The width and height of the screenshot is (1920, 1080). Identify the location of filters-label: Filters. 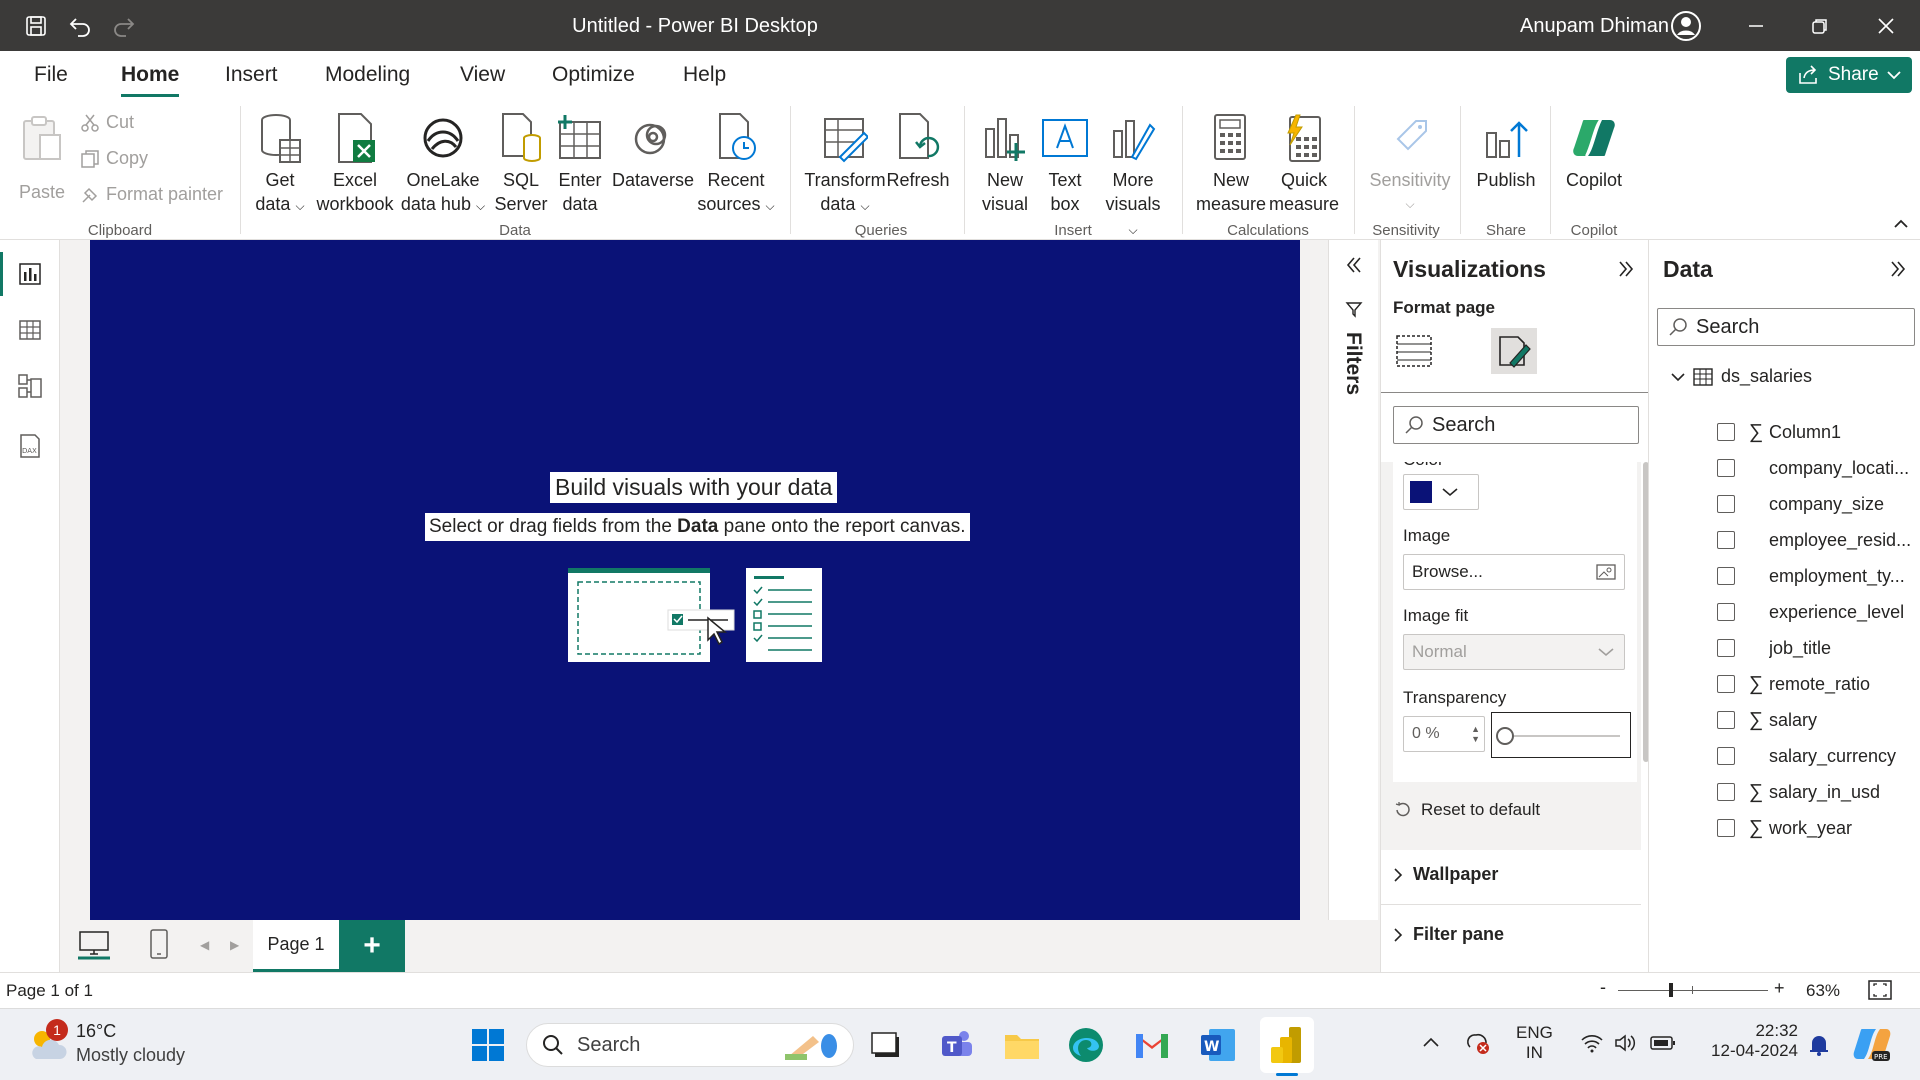
(1353, 363).